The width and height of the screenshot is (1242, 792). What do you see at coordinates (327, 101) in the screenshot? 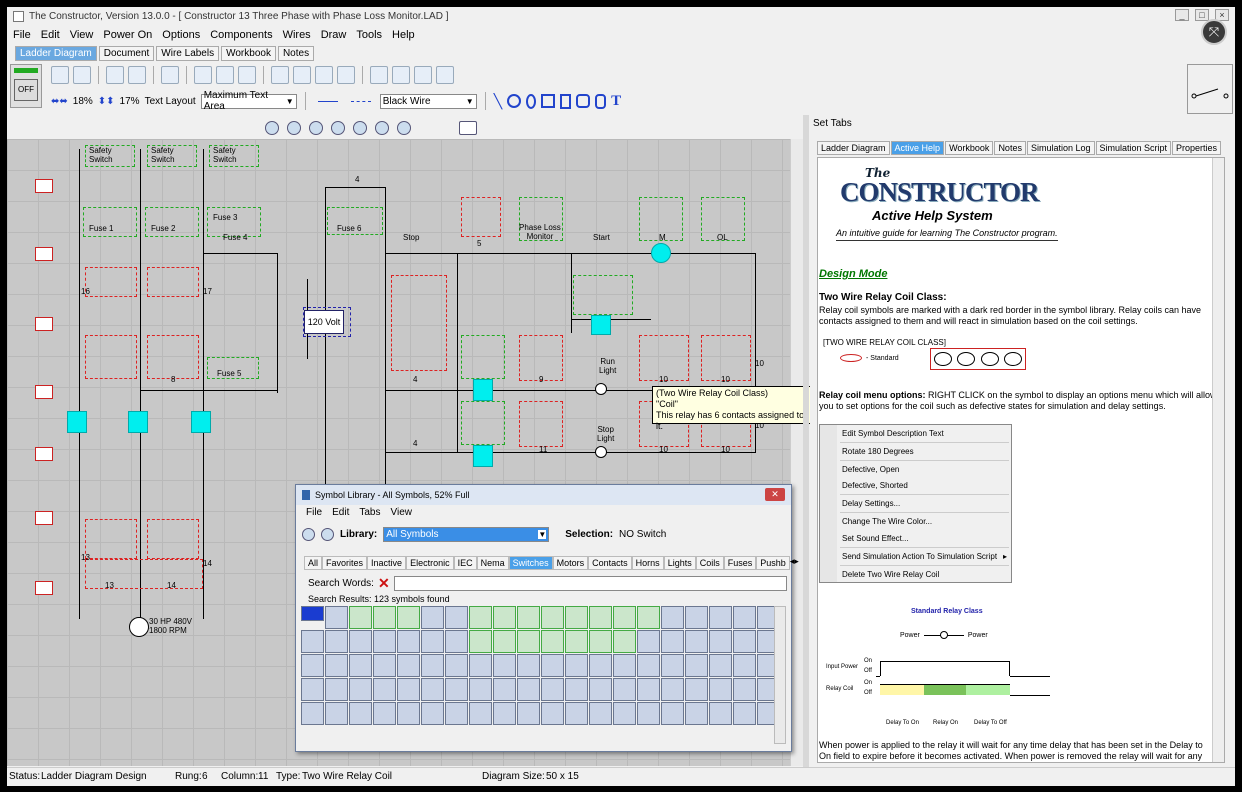
I see `solid-line-icon` at bounding box center [327, 101].